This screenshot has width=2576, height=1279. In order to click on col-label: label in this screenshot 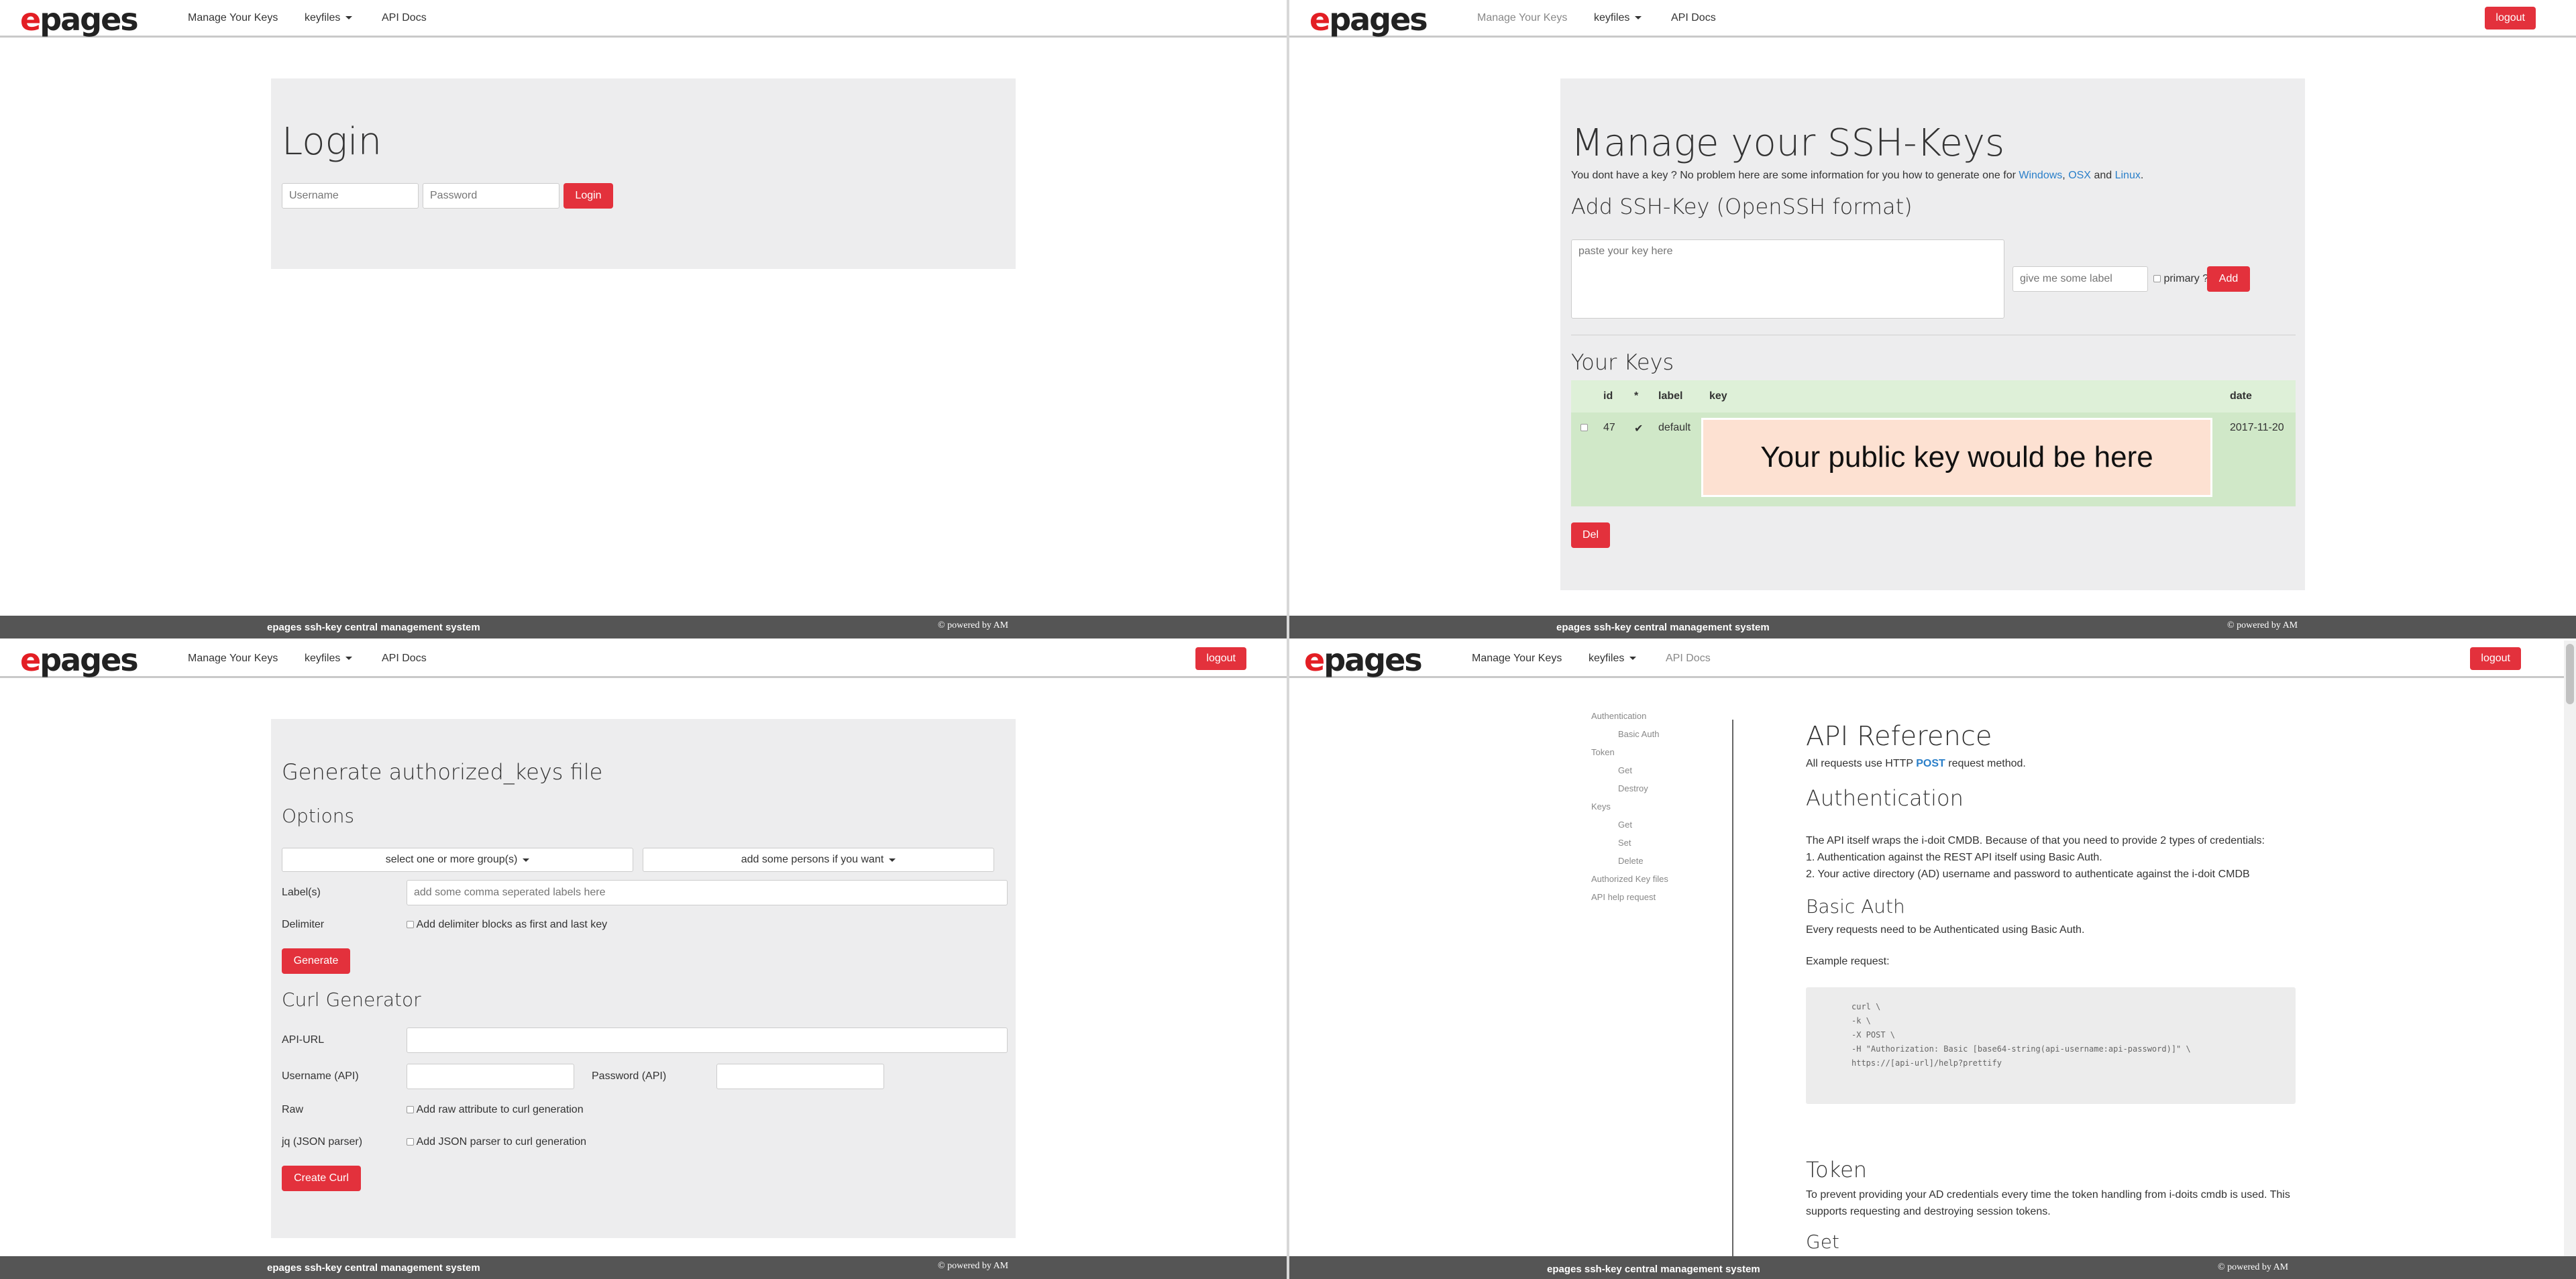, I will do `click(1670, 396)`.